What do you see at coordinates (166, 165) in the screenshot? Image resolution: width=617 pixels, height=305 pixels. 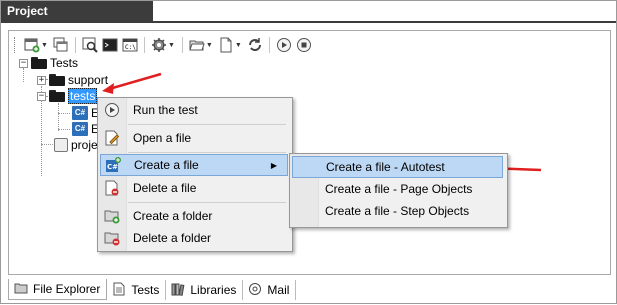 I see `menu-item-label: Create a file` at bounding box center [166, 165].